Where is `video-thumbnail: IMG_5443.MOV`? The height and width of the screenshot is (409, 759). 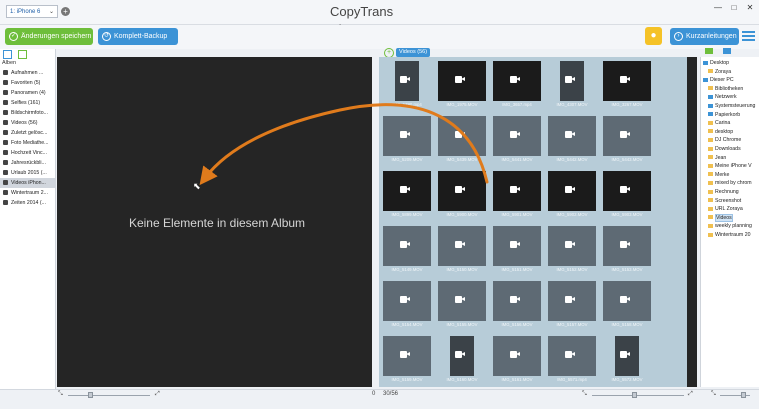 video-thumbnail: IMG_5443.MOV is located at coordinates (627, 140).